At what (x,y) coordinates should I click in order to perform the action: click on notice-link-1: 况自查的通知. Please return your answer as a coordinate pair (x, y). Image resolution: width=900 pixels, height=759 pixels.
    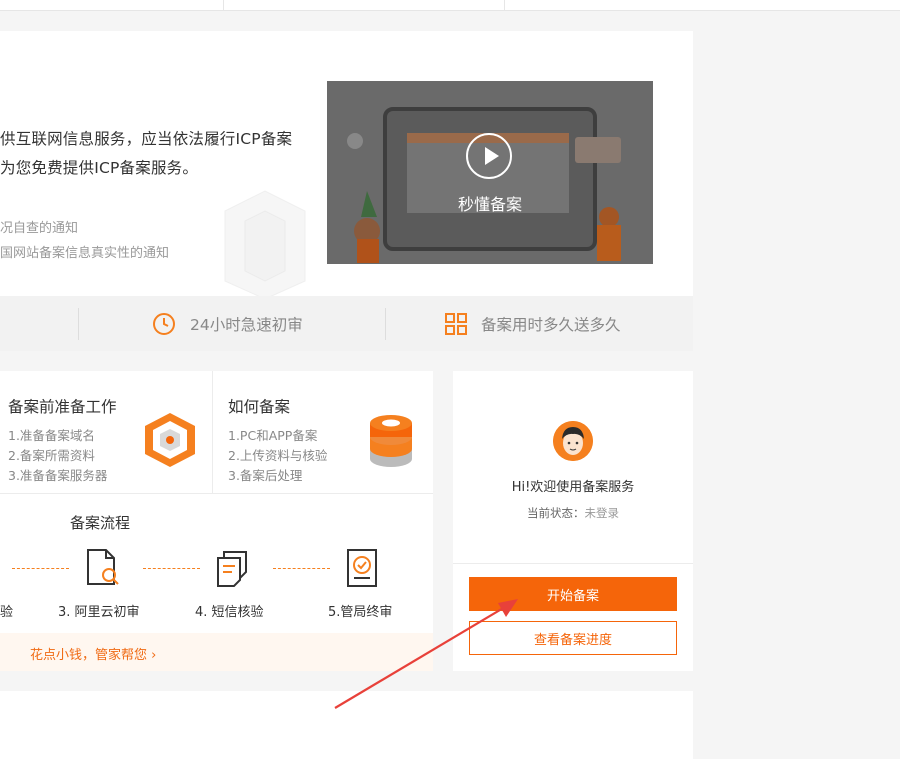
    Looking at the image, I should click on (39, 226).